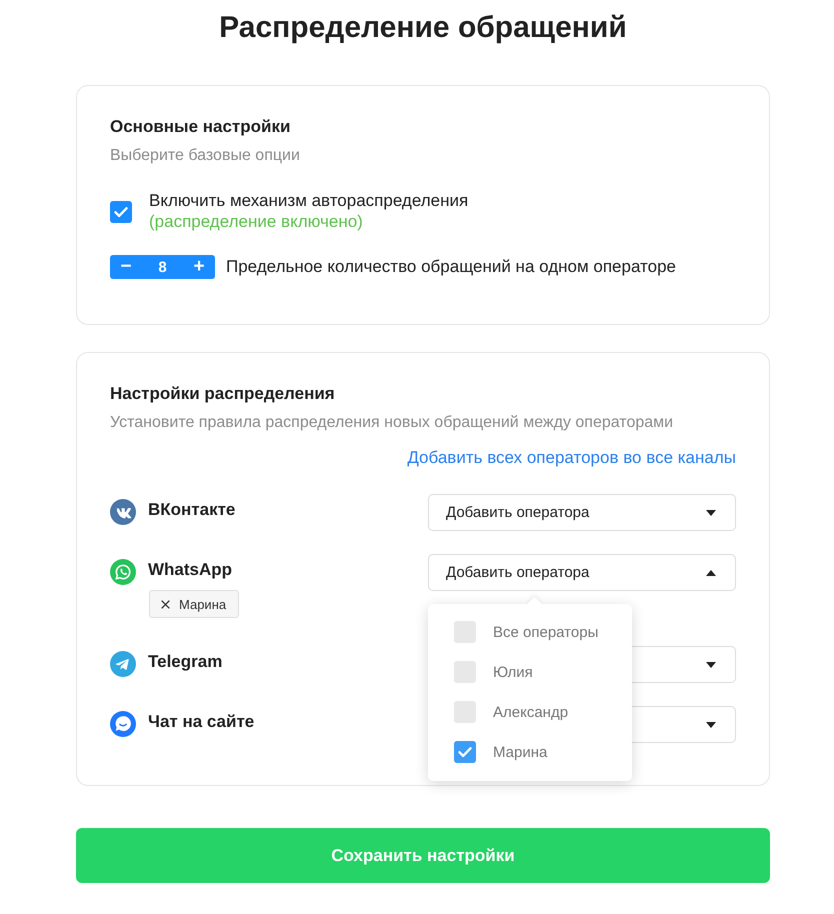 The image size is (834, 914). I want to click on add-all-link: Добавить всех операторов во все каналы, so click(571, 458).